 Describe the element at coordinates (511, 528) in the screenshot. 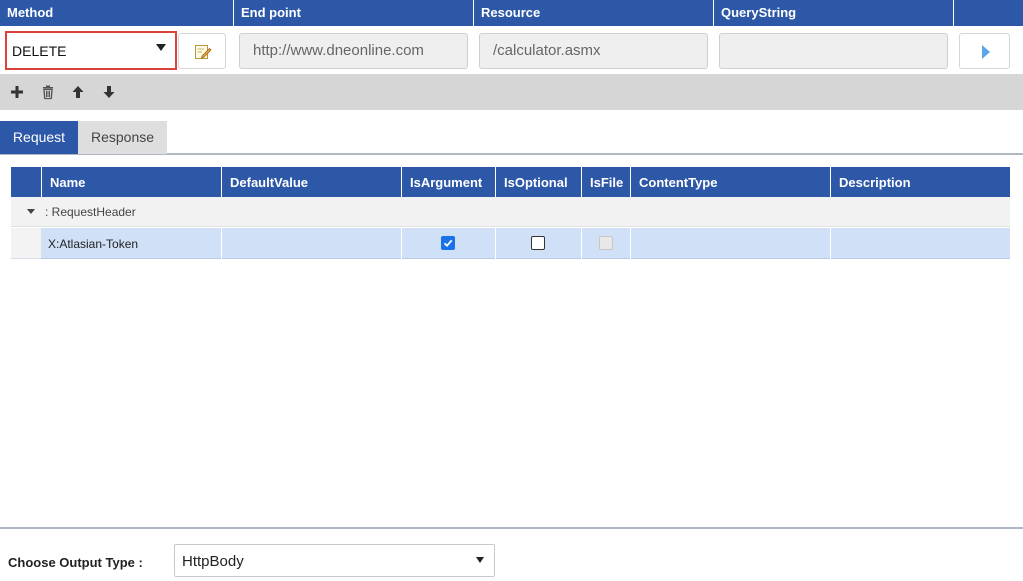

I see `section-divider` at that location.